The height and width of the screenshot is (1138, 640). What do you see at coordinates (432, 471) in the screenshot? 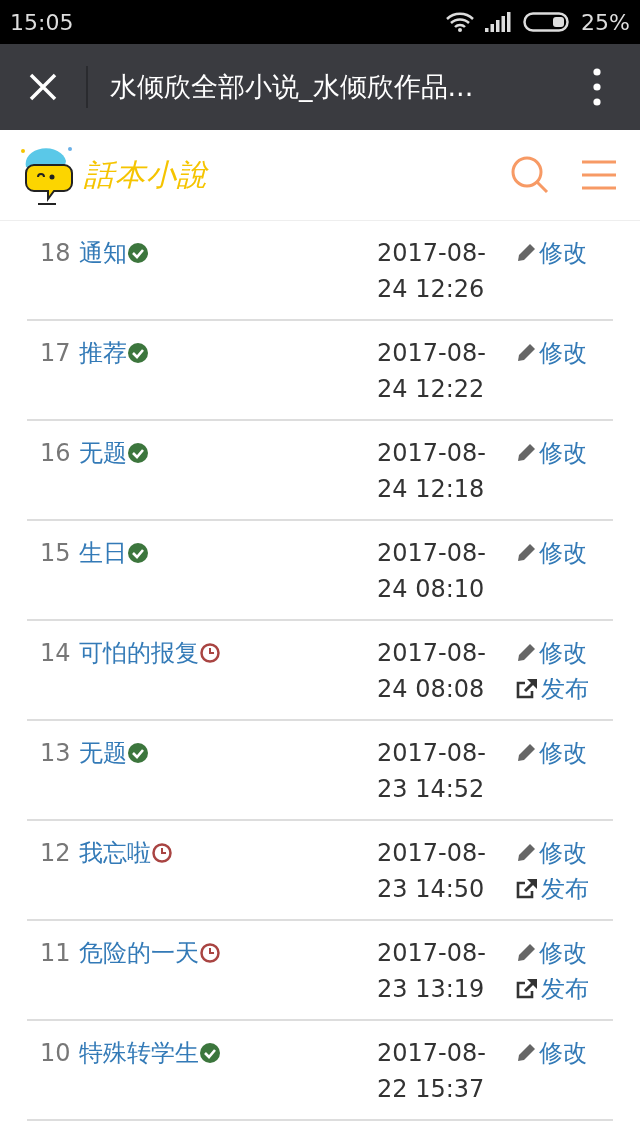
I see `chapter-date: 2017-08- 24 12:18` at bounding box center [432, 471].